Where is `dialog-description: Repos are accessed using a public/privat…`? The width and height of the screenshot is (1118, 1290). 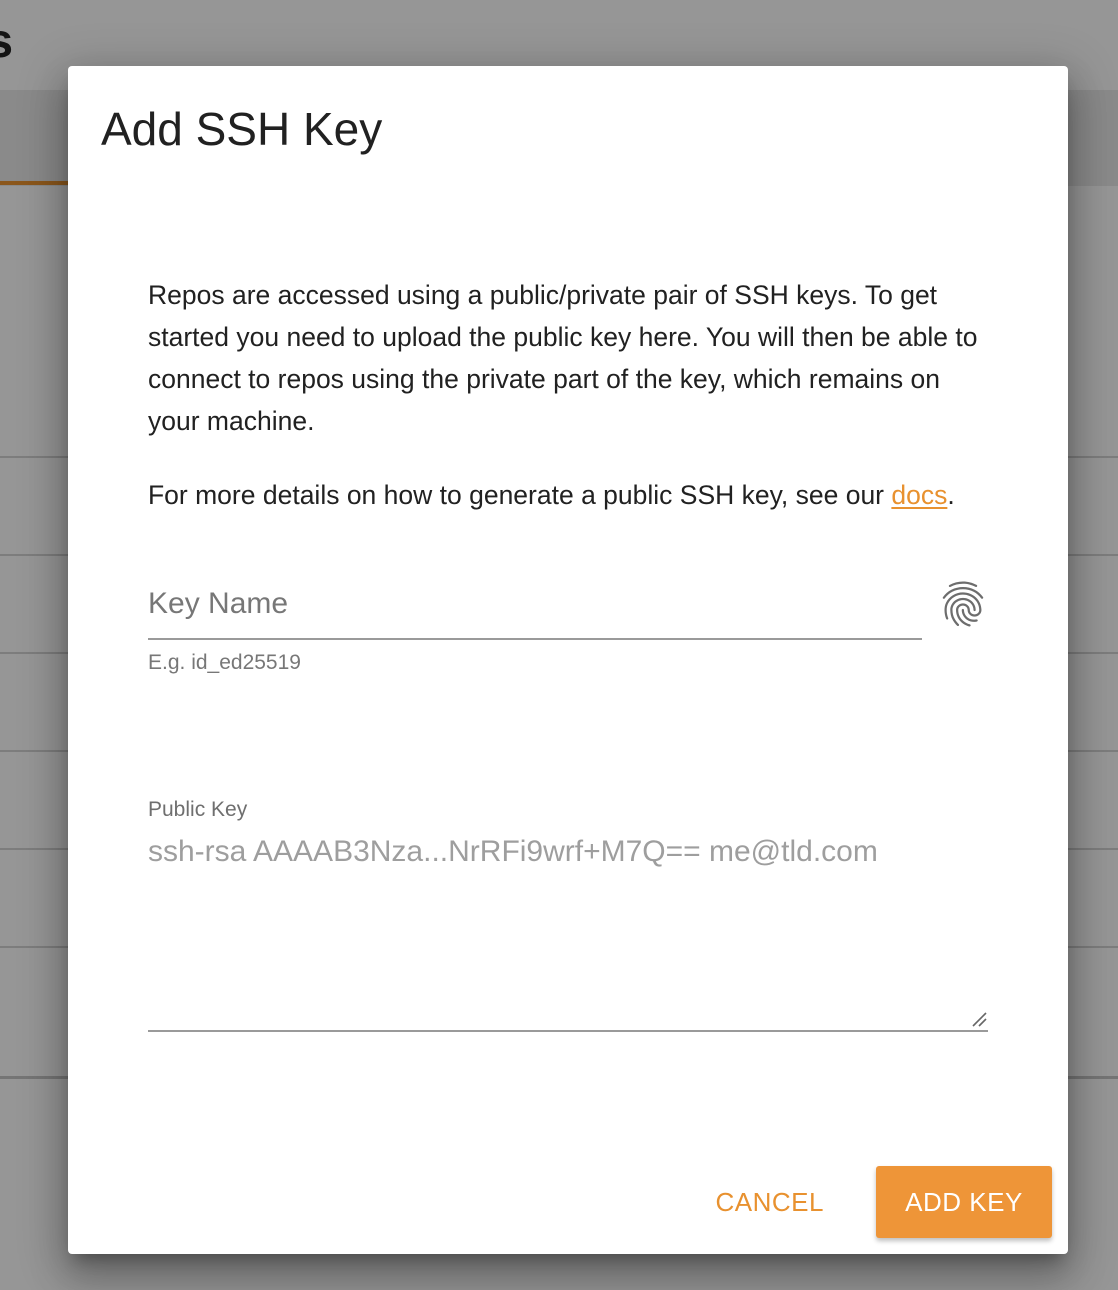 dialog-description: Repos are accessed using a public/privat… is located at coordinates (563, 358).